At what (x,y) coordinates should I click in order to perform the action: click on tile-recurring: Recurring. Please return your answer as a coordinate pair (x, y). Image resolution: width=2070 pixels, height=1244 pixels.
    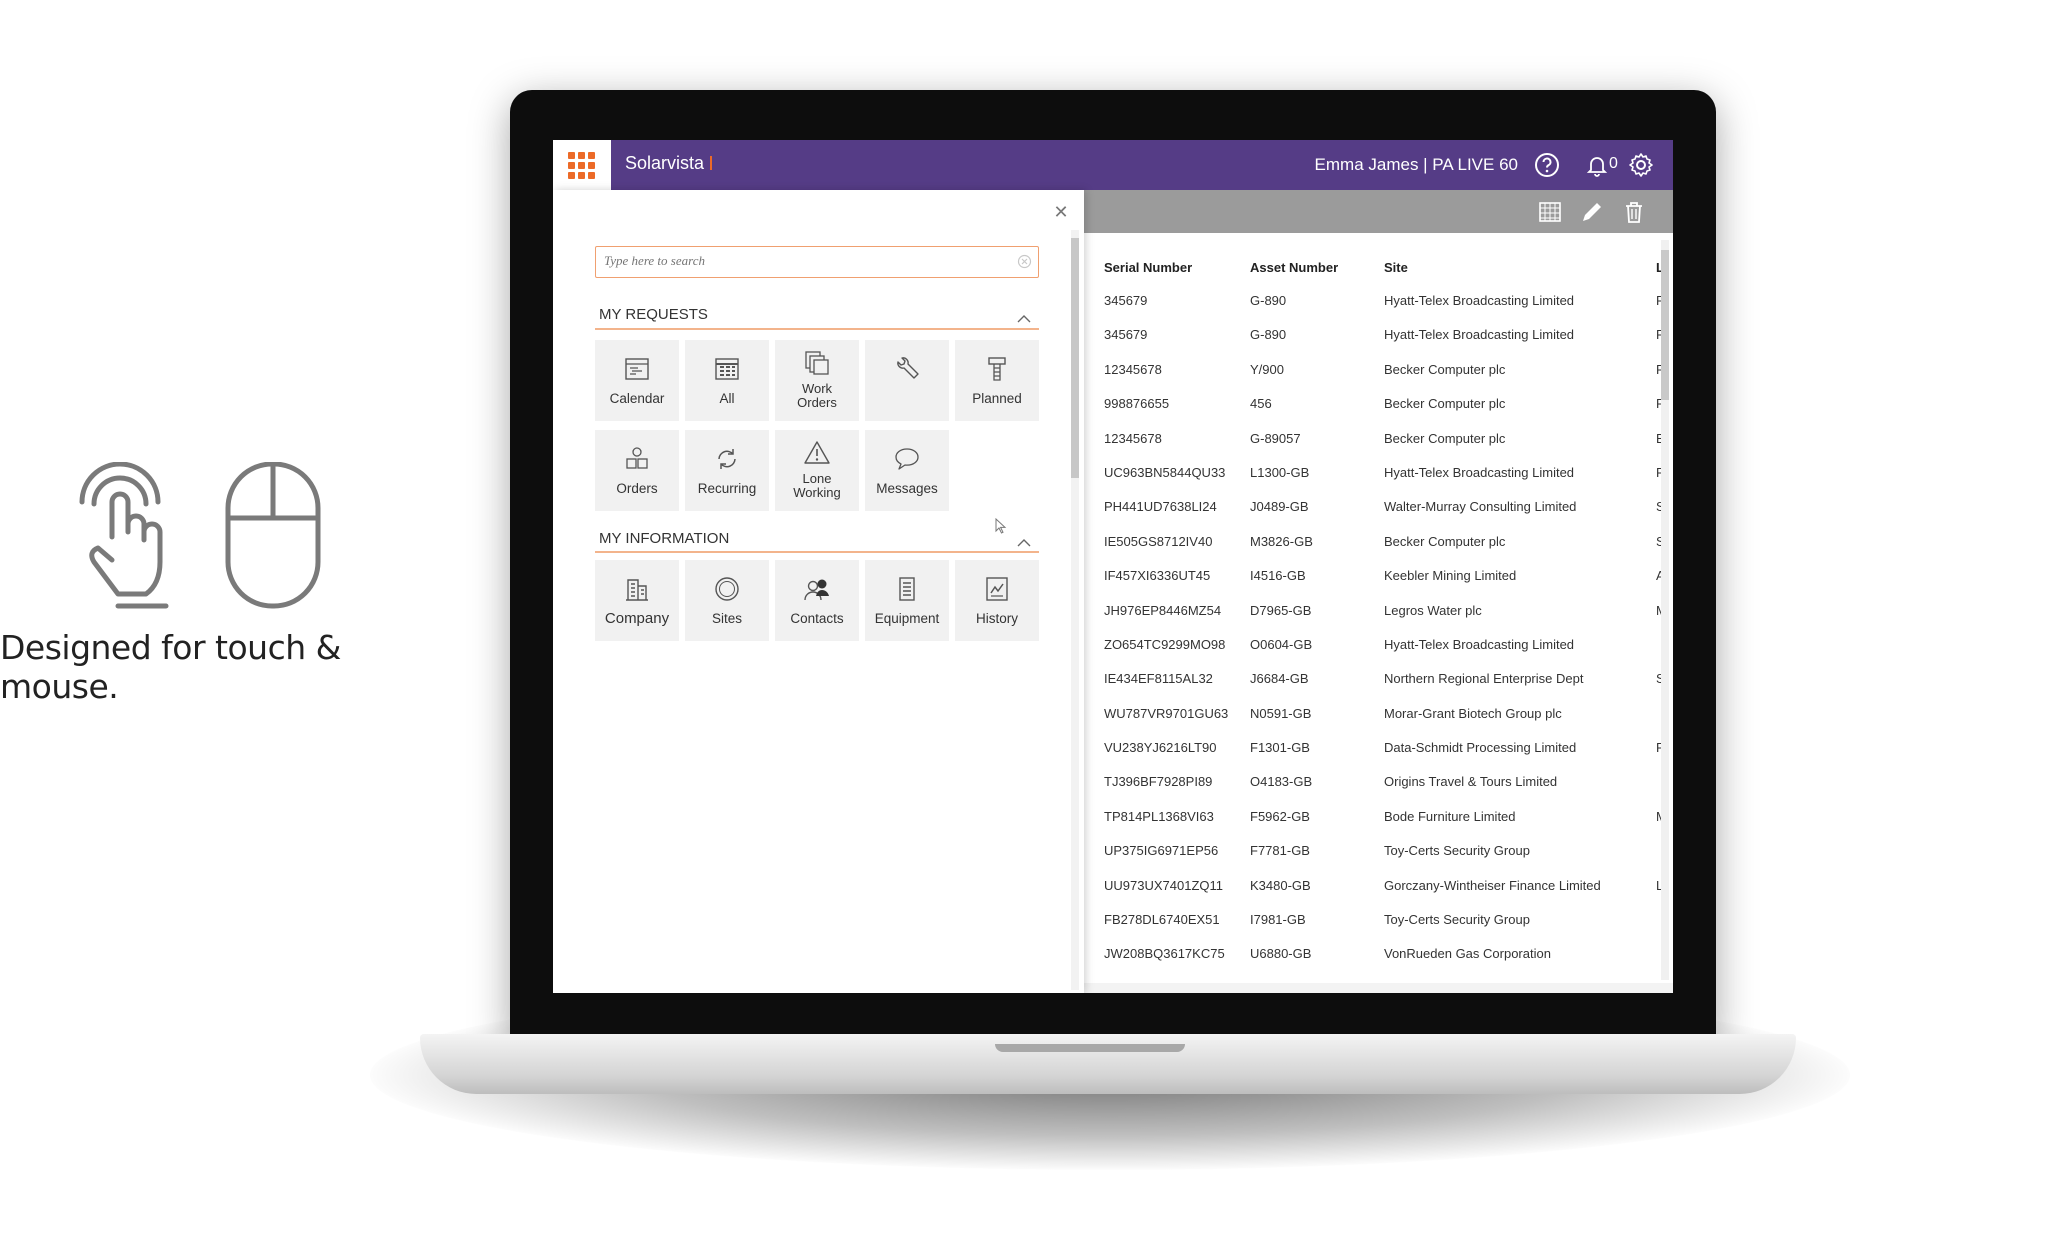
    Looking at the image, I should click on (727, 470).